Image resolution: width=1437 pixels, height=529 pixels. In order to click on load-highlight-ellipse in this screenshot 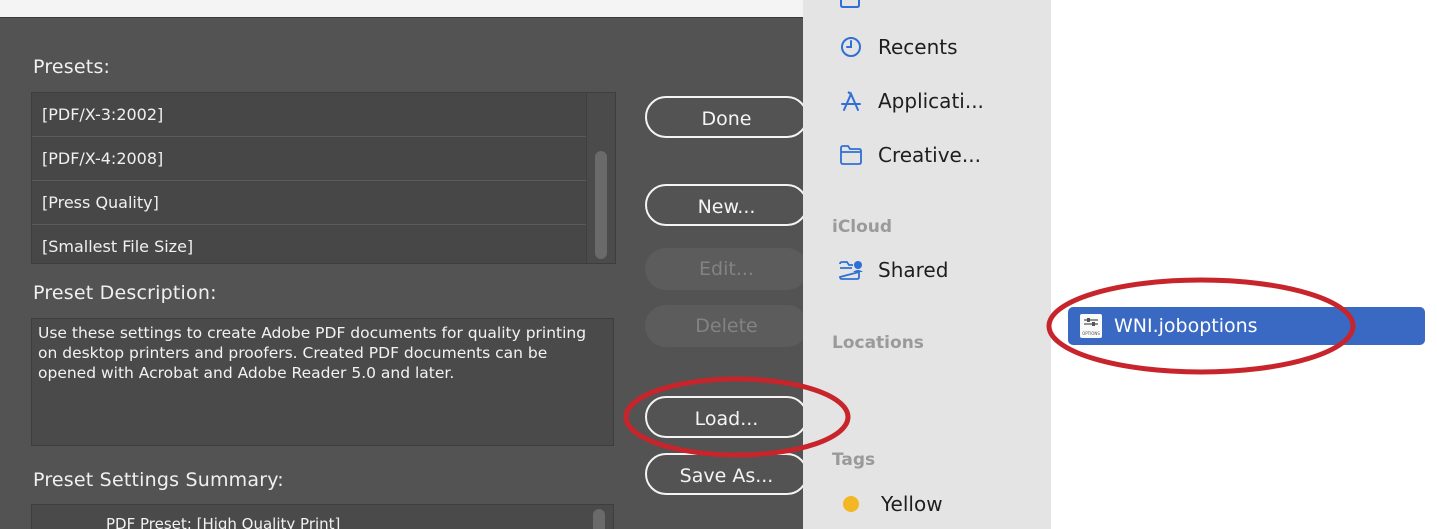, I will do `click(737, 417)`.